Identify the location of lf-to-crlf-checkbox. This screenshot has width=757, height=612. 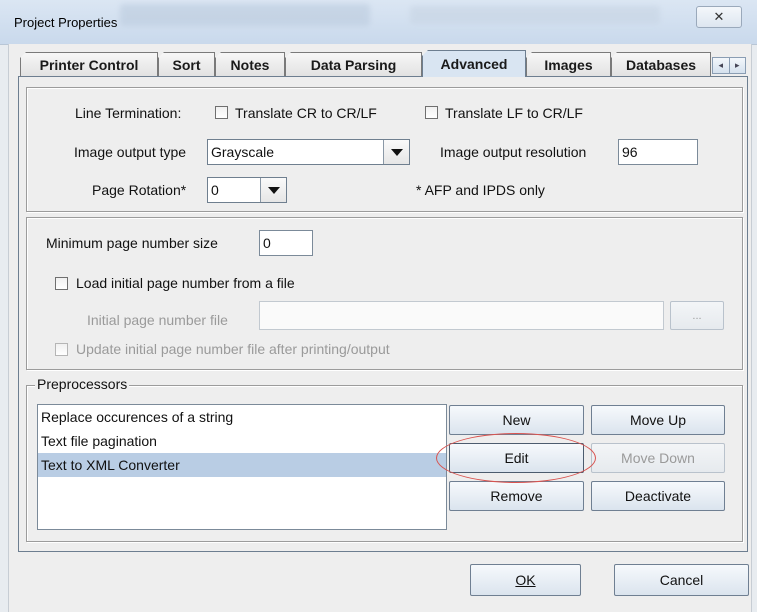
(431, 112).